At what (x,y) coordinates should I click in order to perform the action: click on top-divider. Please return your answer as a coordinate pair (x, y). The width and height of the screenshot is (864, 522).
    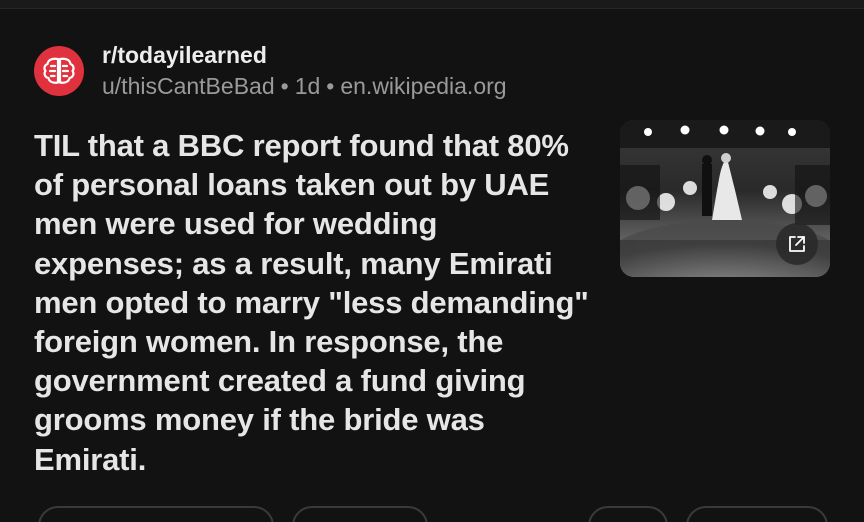
    Looking at the image, I should click on (432, 4).